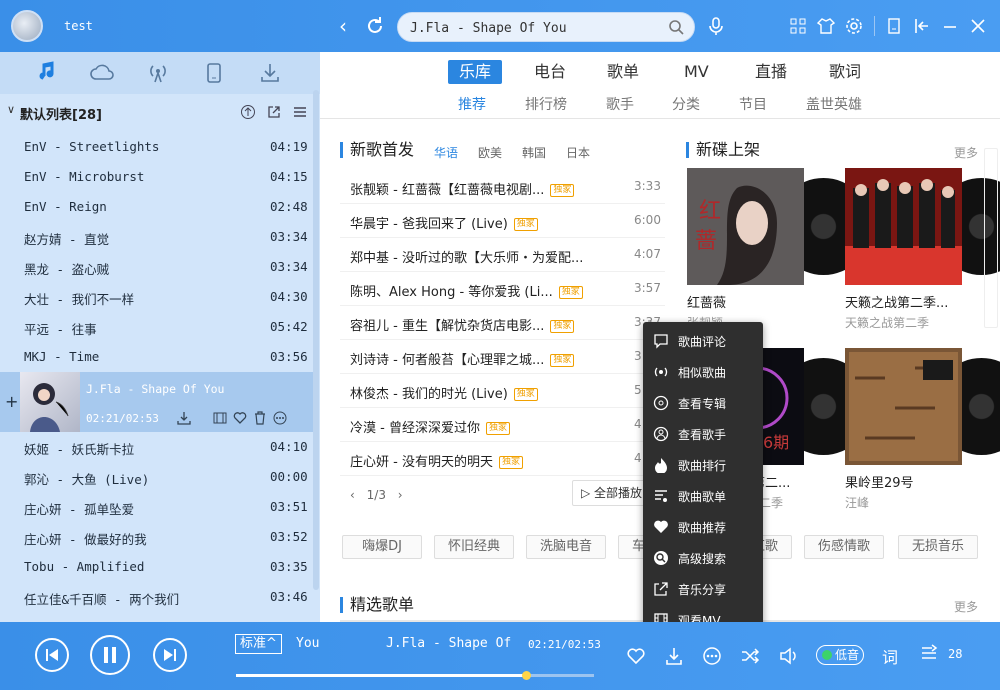 The width and height of the screenshot is (1000, 690). I want to click on gear-icon, so click(854, 26).